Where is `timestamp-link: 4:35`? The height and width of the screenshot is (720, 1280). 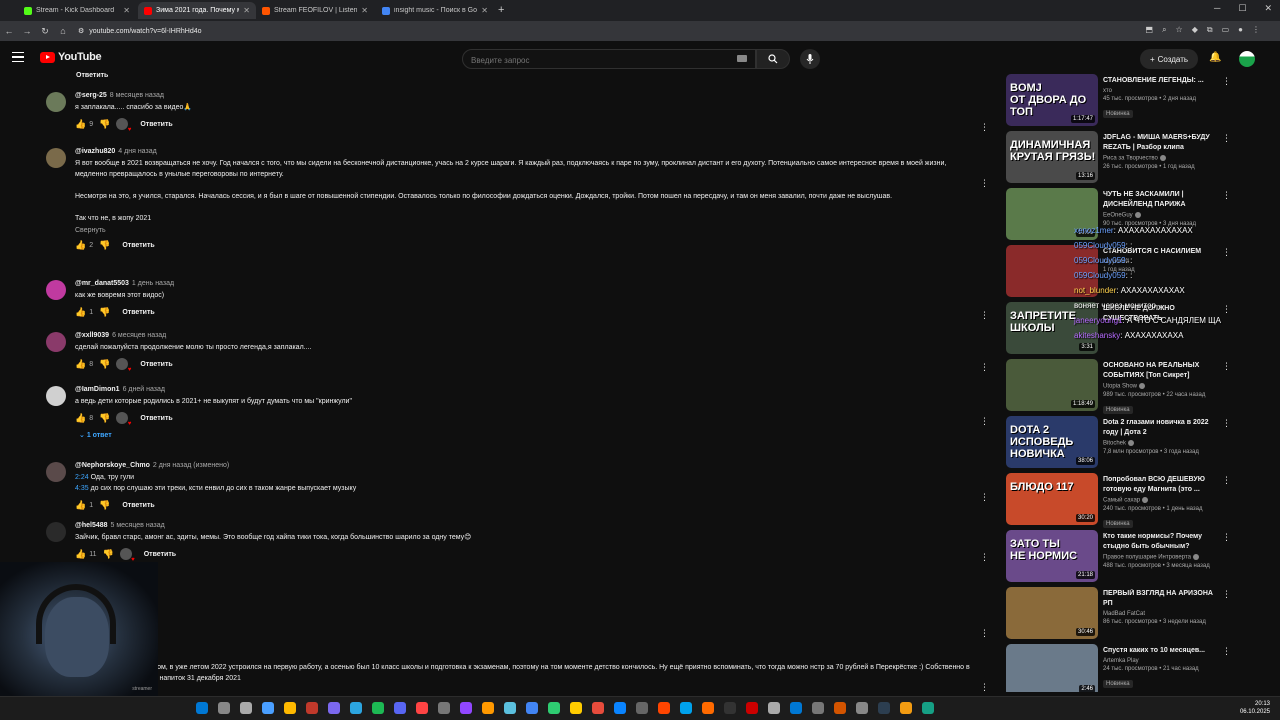 timestamp-link: 4:35 is located at coordinates (82, 488).